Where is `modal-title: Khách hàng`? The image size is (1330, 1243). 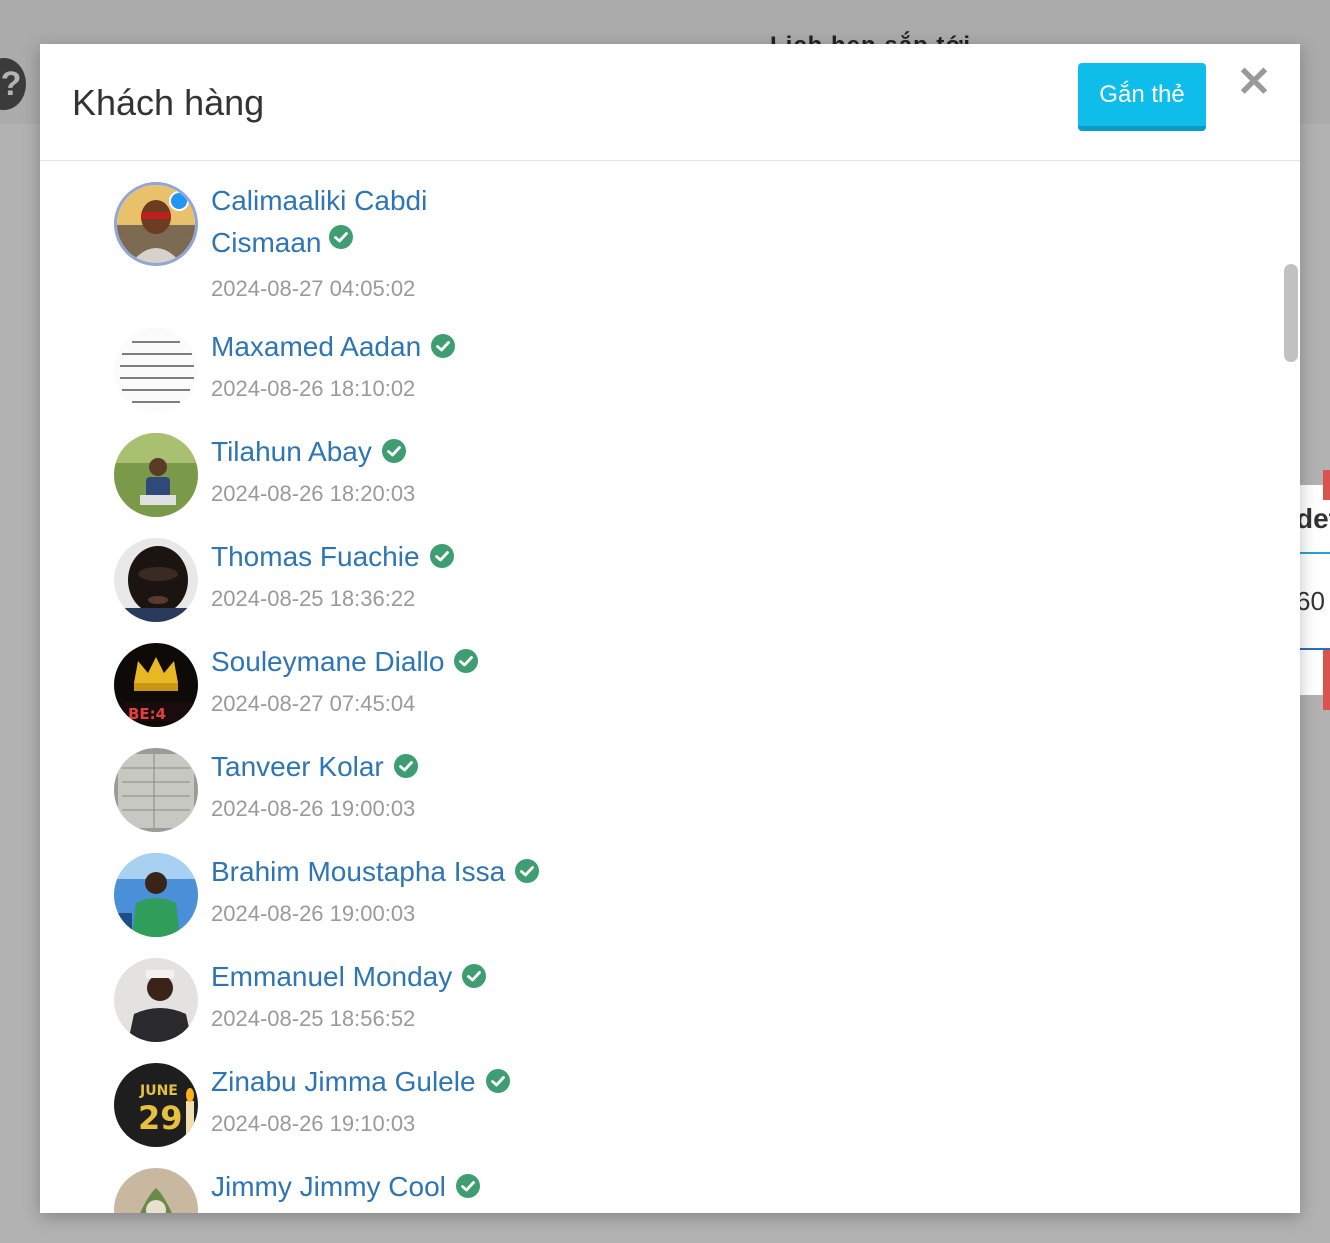 modal-title: Khách hàng is located at coordinates (168, 102).